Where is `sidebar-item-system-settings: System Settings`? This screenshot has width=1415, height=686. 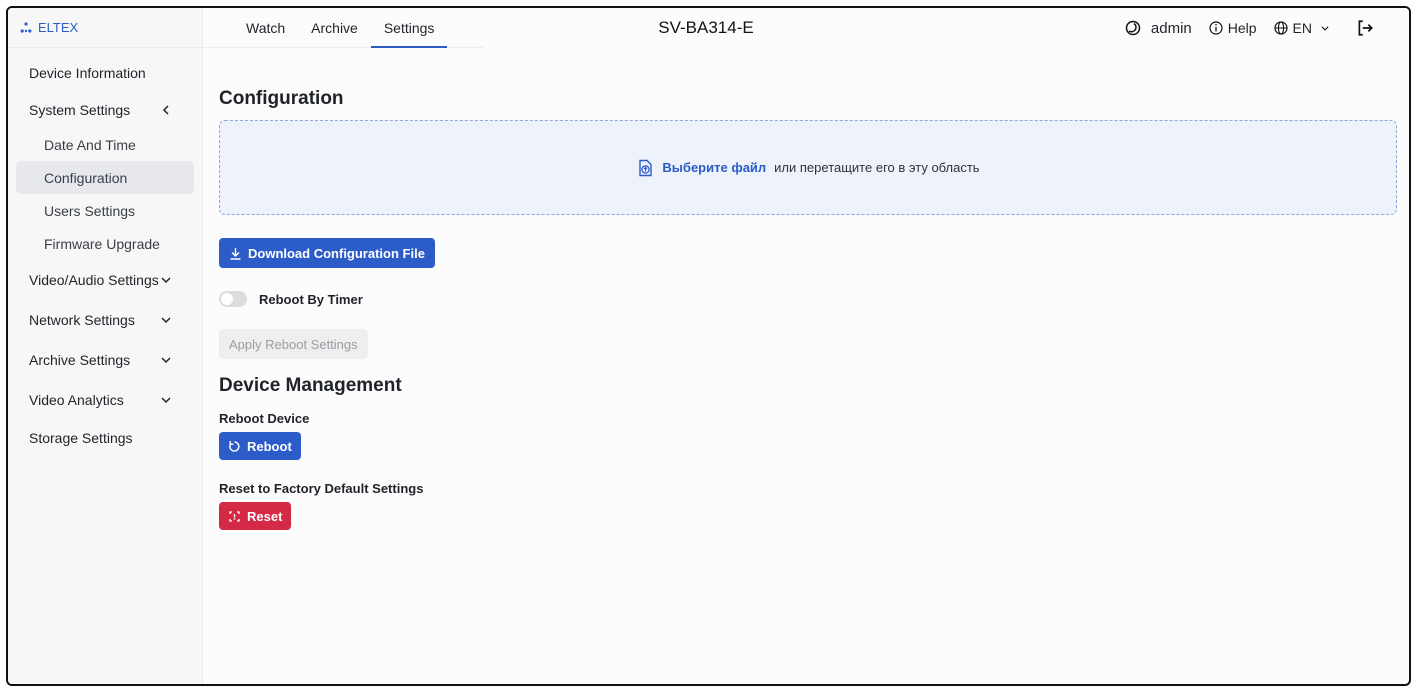
sidebar-item-system-settings: System Settings is located at coordinates (105, 109).